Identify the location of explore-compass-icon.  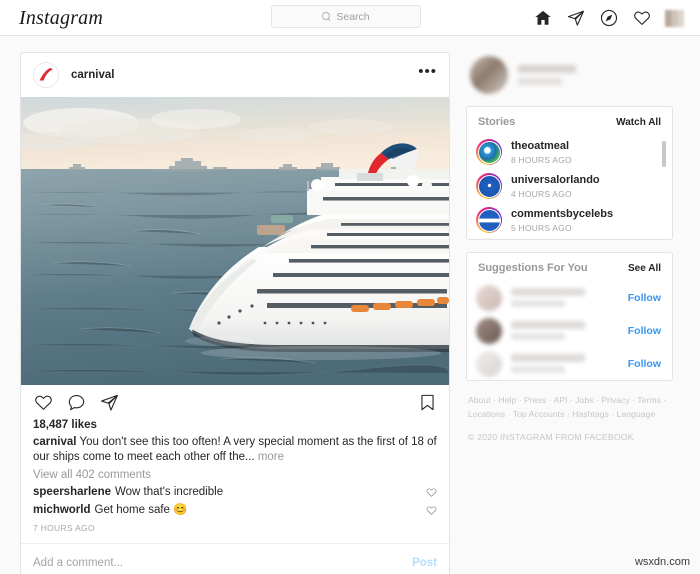
(608, 18).